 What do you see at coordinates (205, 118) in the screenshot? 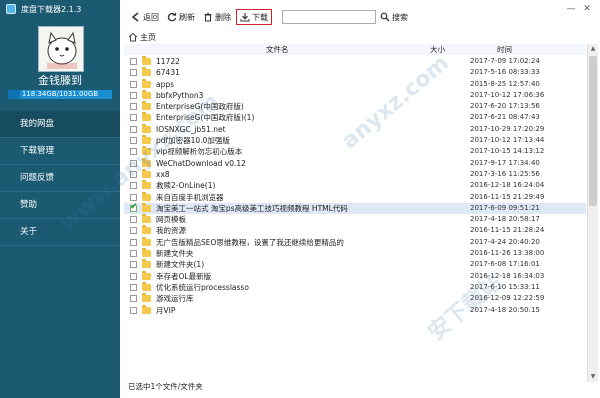
I see `file-name: EnterpriseG(中国政府版)(1)` at bounding box center [205, 118].